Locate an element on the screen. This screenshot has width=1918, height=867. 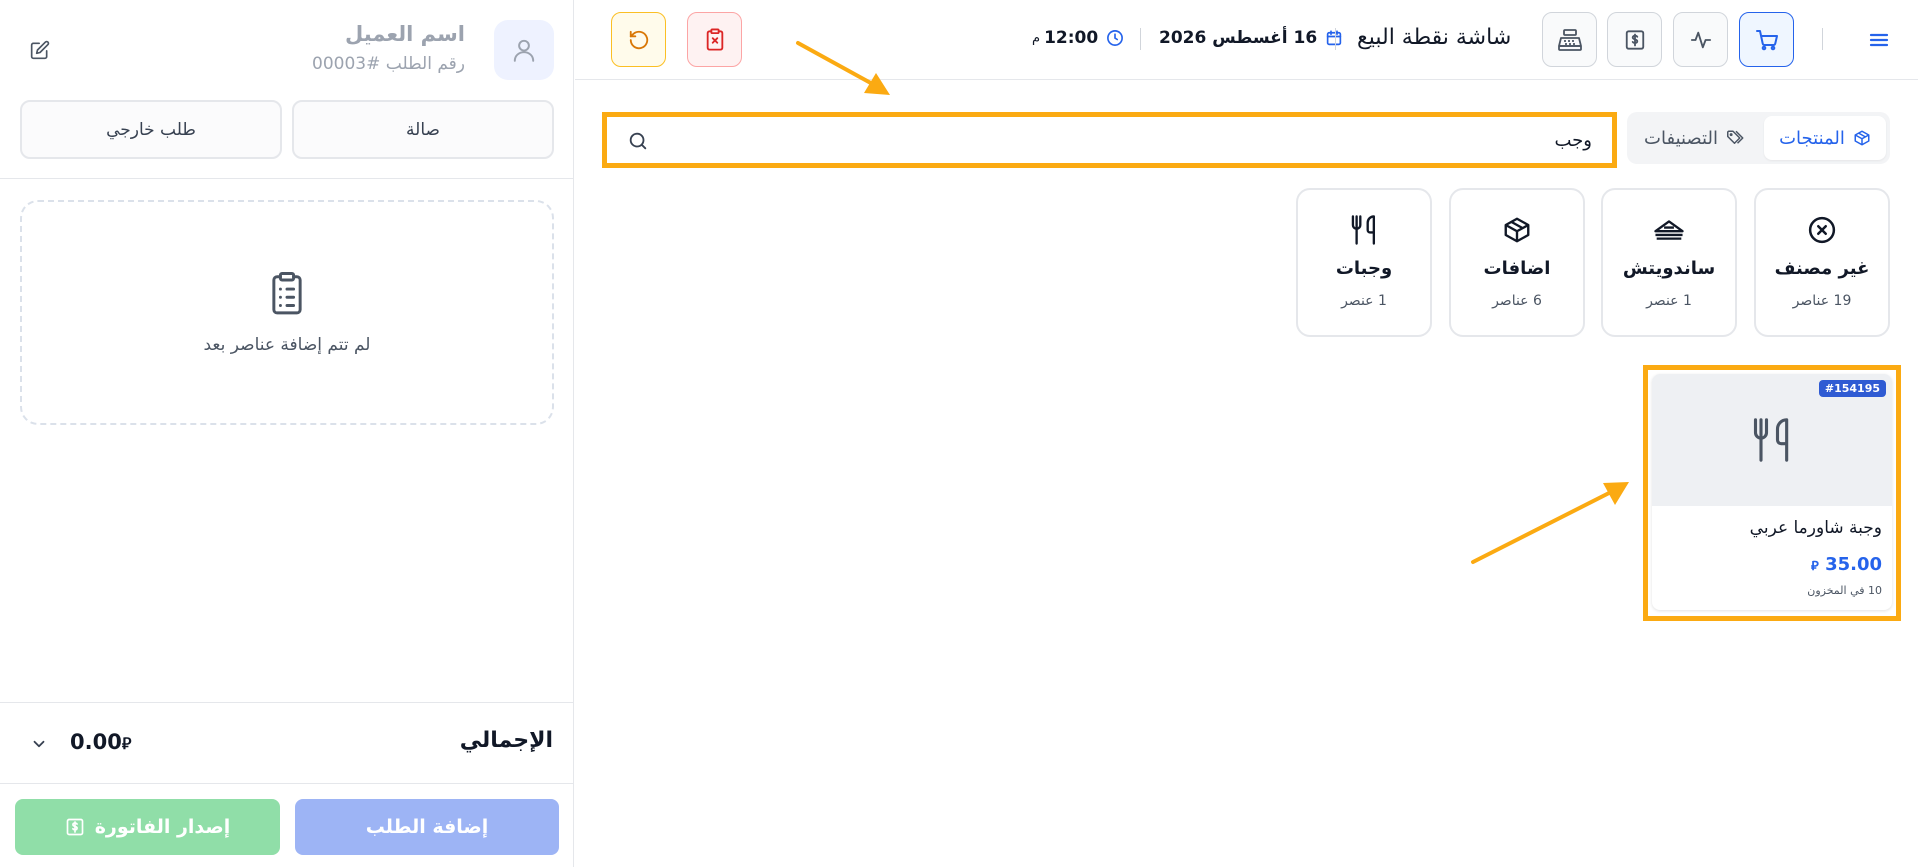
total-label: الإجمالي is located at coordinates (506, 740).